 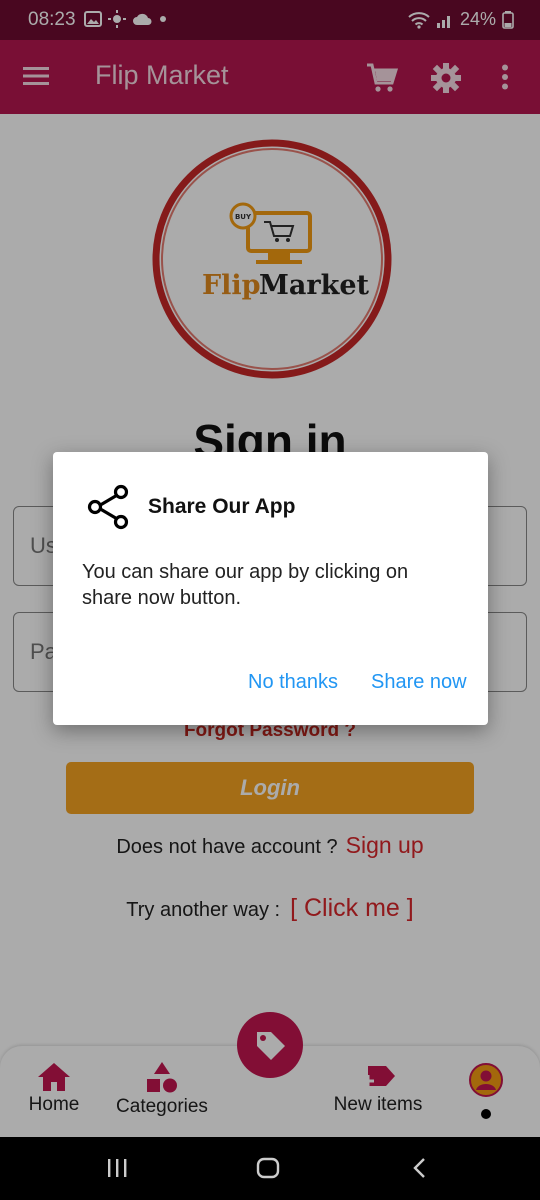 What do you see at coordinates (222, 506) in the screenshot?
I see `dialog-title: Share Our App` at bounding box center [222, 506].